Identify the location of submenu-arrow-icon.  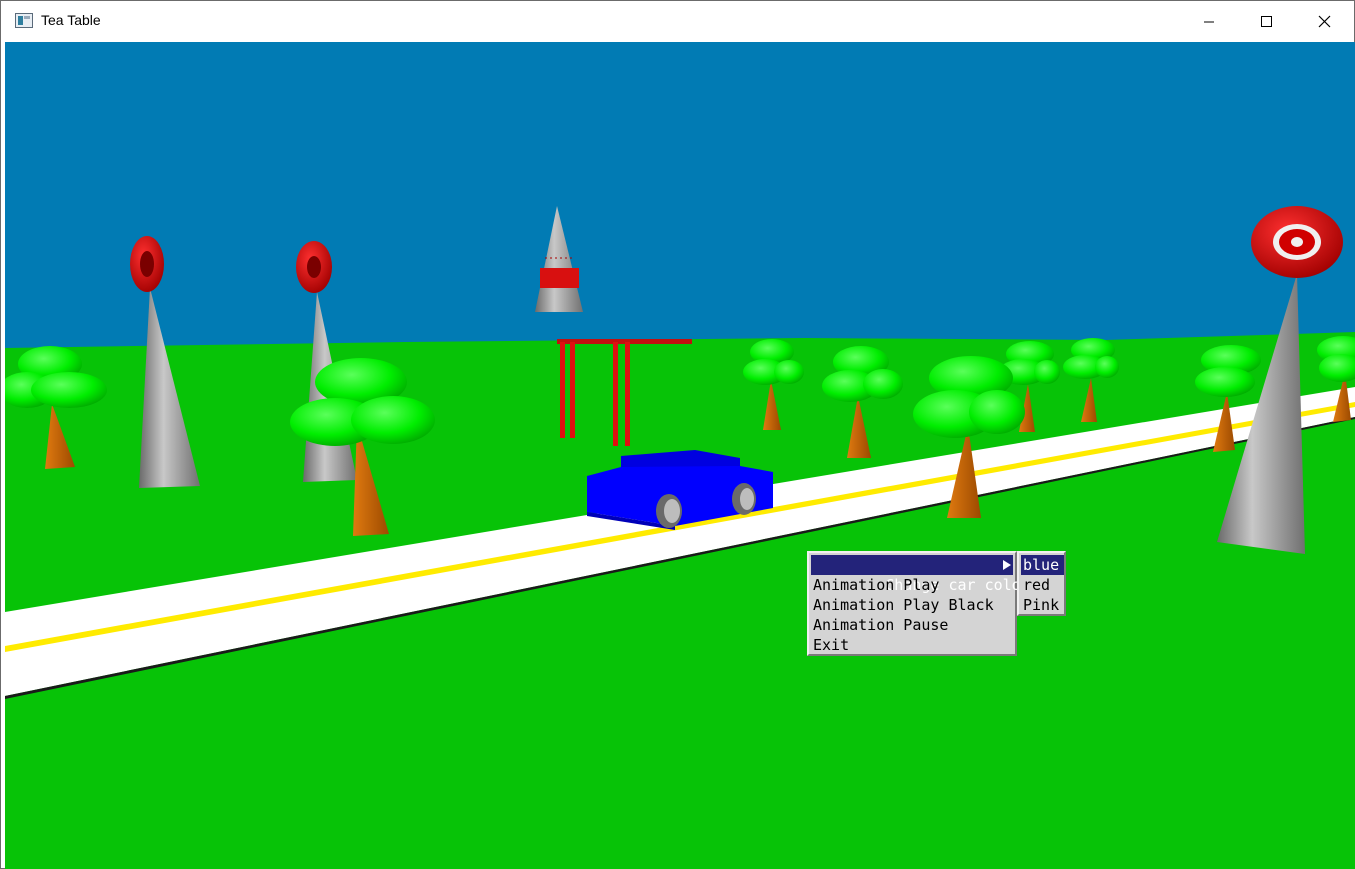
(1007, 565).